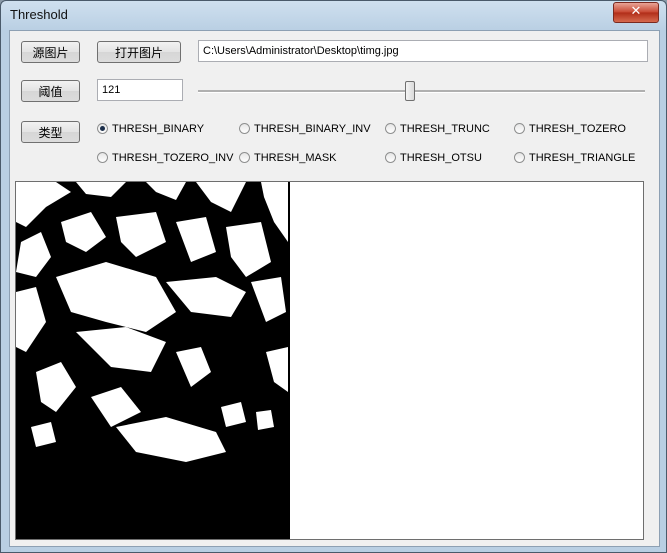  Describe the element at coordinates (50, 52) in the screenshot. I see `source-image-button: 源图片` at that location.